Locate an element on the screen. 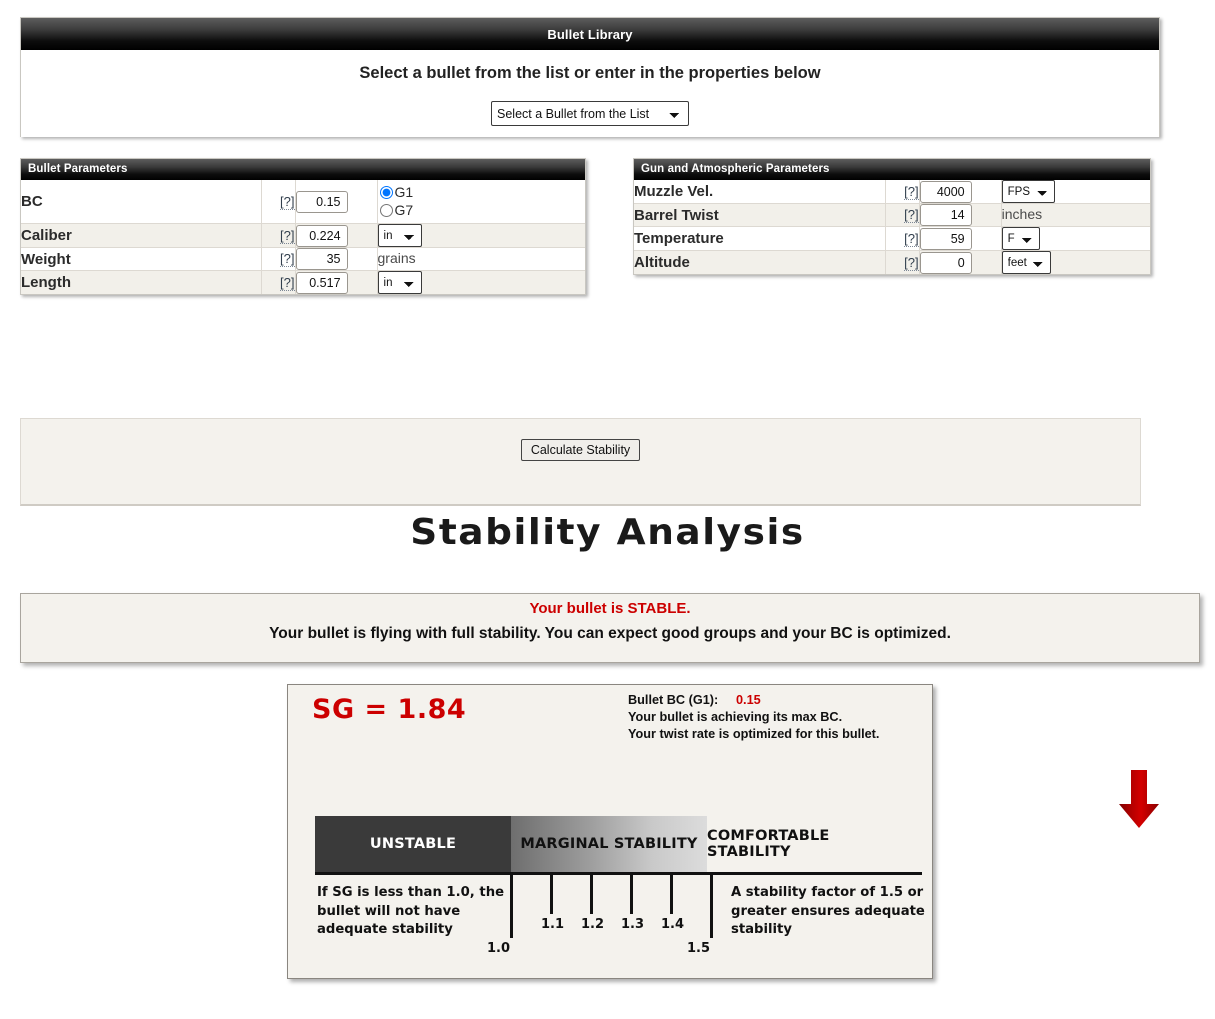  param-label-caliber: Caliber is located at coordinates (141, 235).